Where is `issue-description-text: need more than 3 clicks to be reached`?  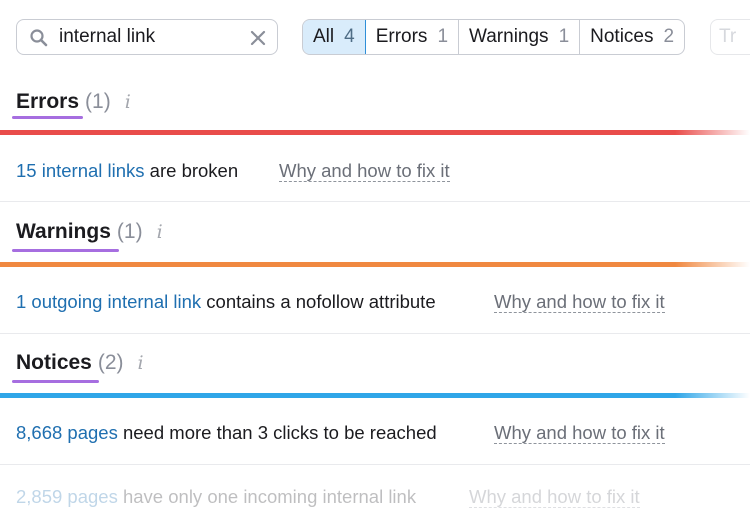 issue-description-text: need more than 3 clicks to be reached is located at coordinates (277, 432).